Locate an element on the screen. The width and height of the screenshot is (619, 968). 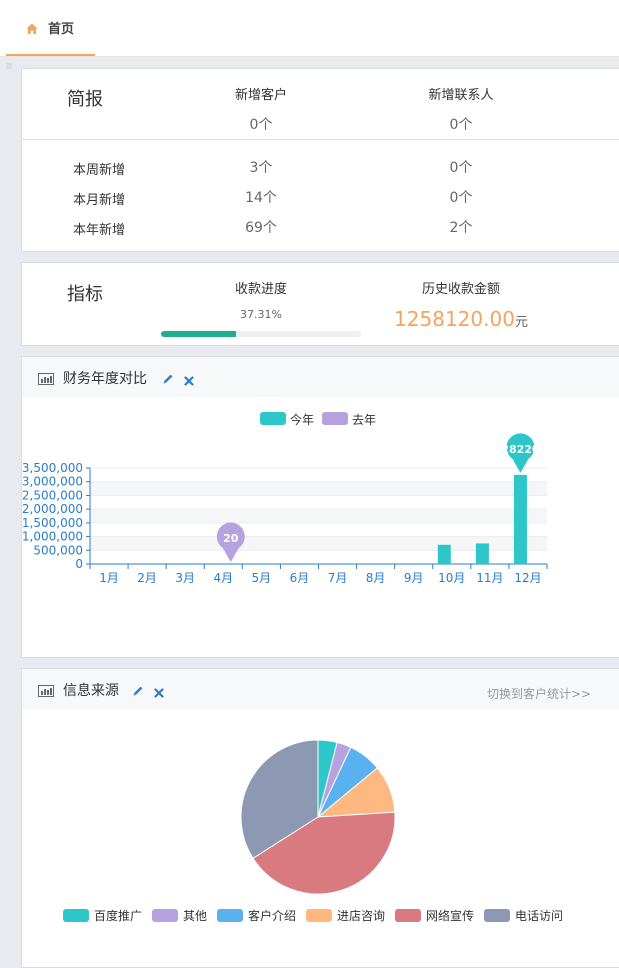
y-tick-label: 2,500,000 is located at coordinates (52, 495).